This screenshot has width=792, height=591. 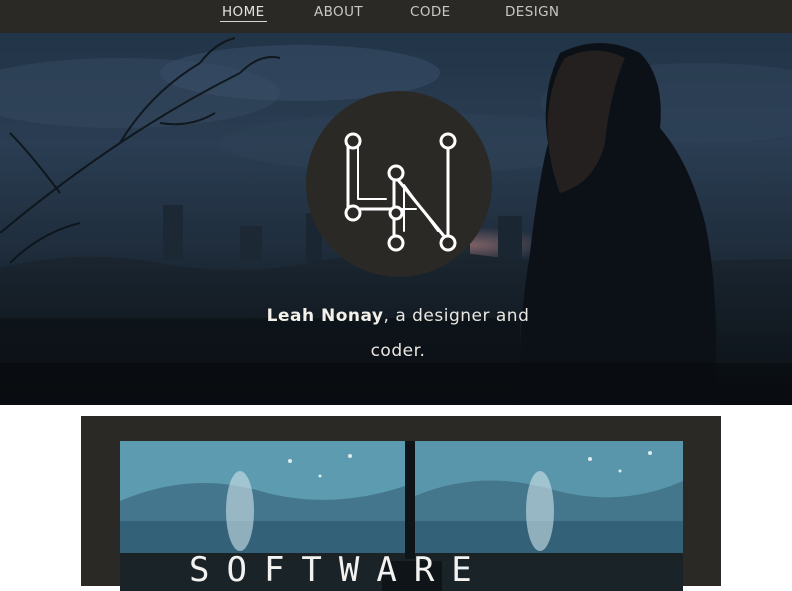 I want to click on nav-design-link: DESIGN, so click(x=532, y=16).